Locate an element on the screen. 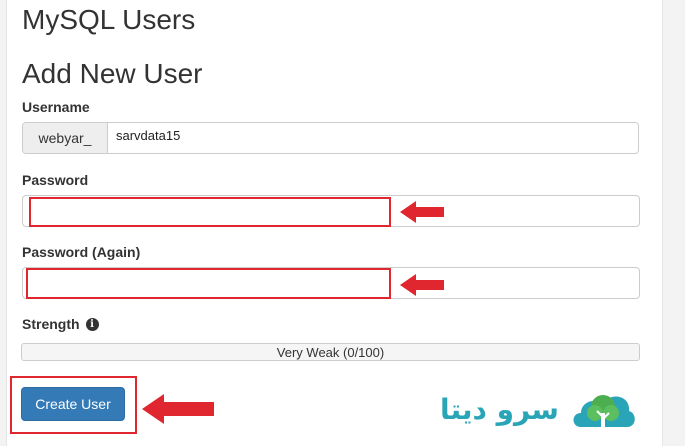 This screenshot has height=446, width=685. password-label-text: Password is located at coordinates (55, 180).